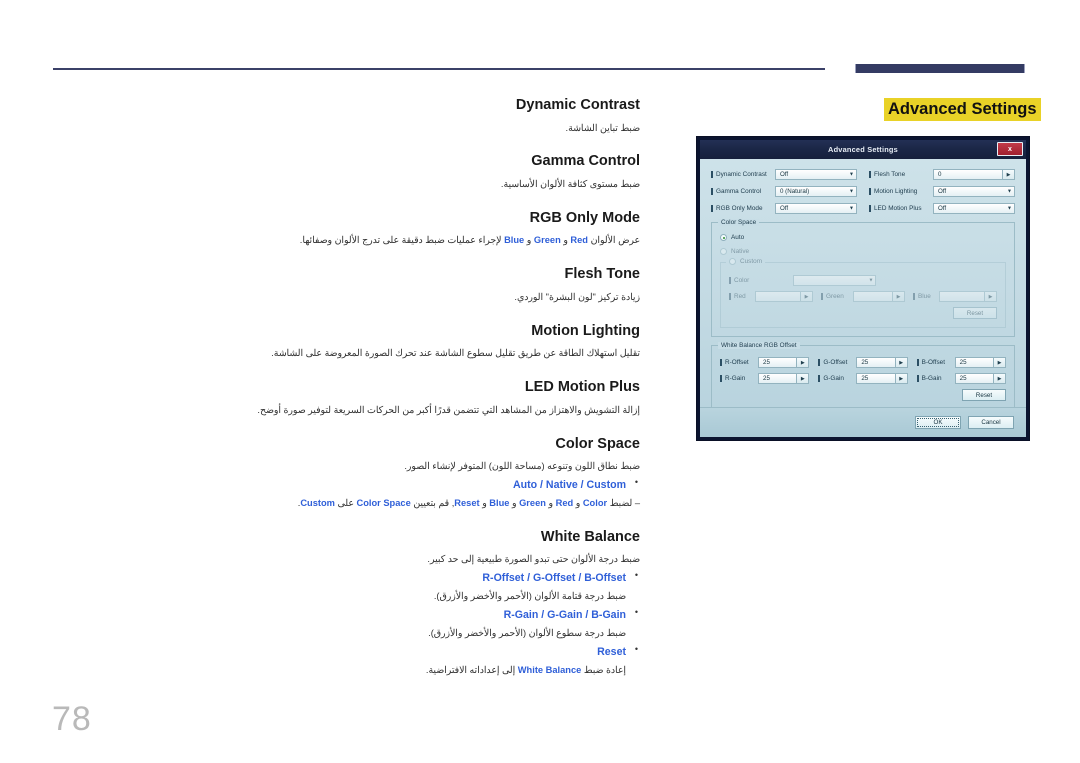 Image resolution: width=1080 pixels, height=763 pixels. I want to click on field-b-offset: B-Offset 25 ▶, so click(961, 362).